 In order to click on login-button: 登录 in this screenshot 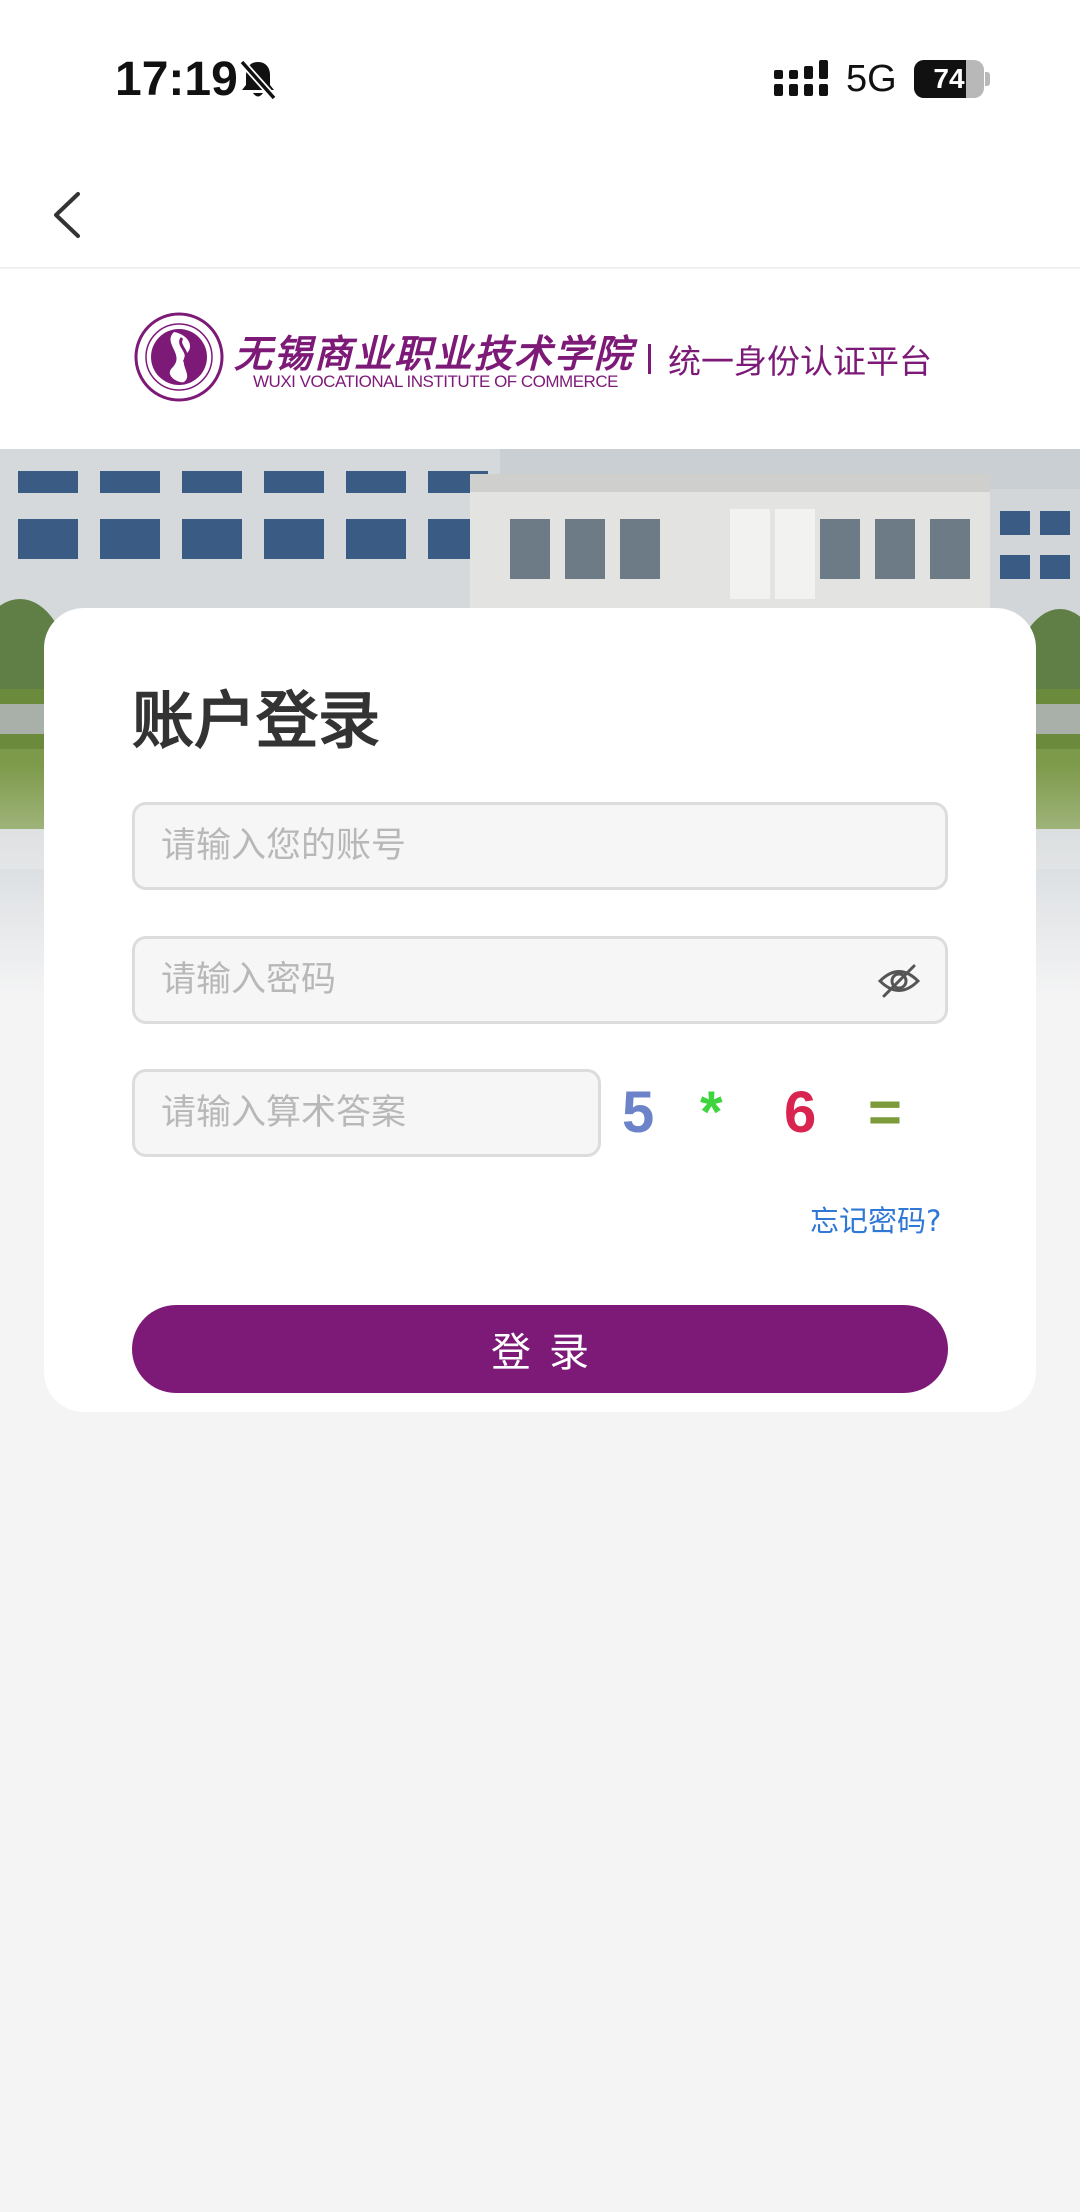, I will do `click(540, 1349)`.